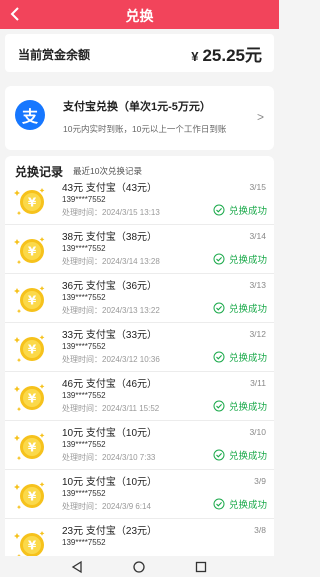 This screenshot has width=320, height=577. I want to click on balance-value: 25.25元, so click(232, 55).